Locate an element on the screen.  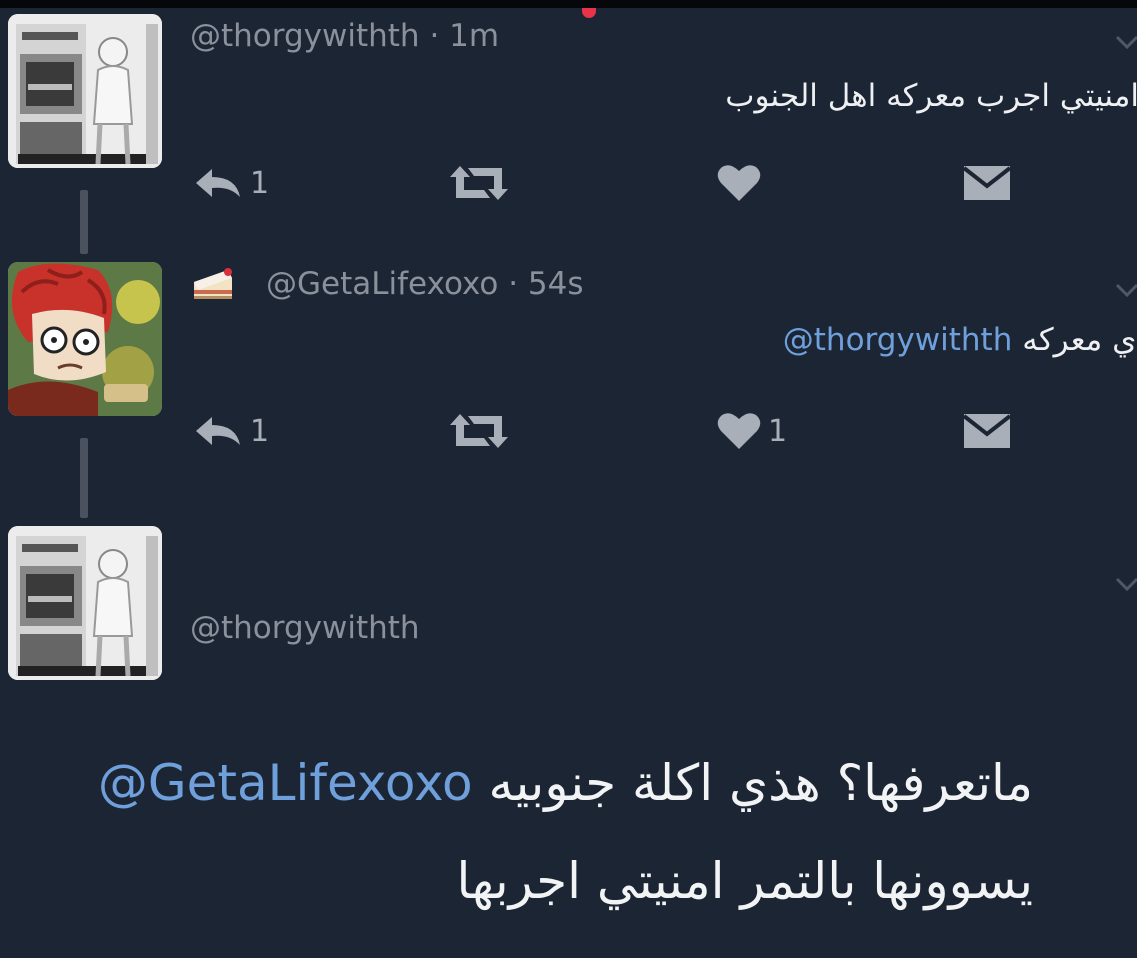
tweet-2-actions: 1 1 is located at coordinates (568, 431).